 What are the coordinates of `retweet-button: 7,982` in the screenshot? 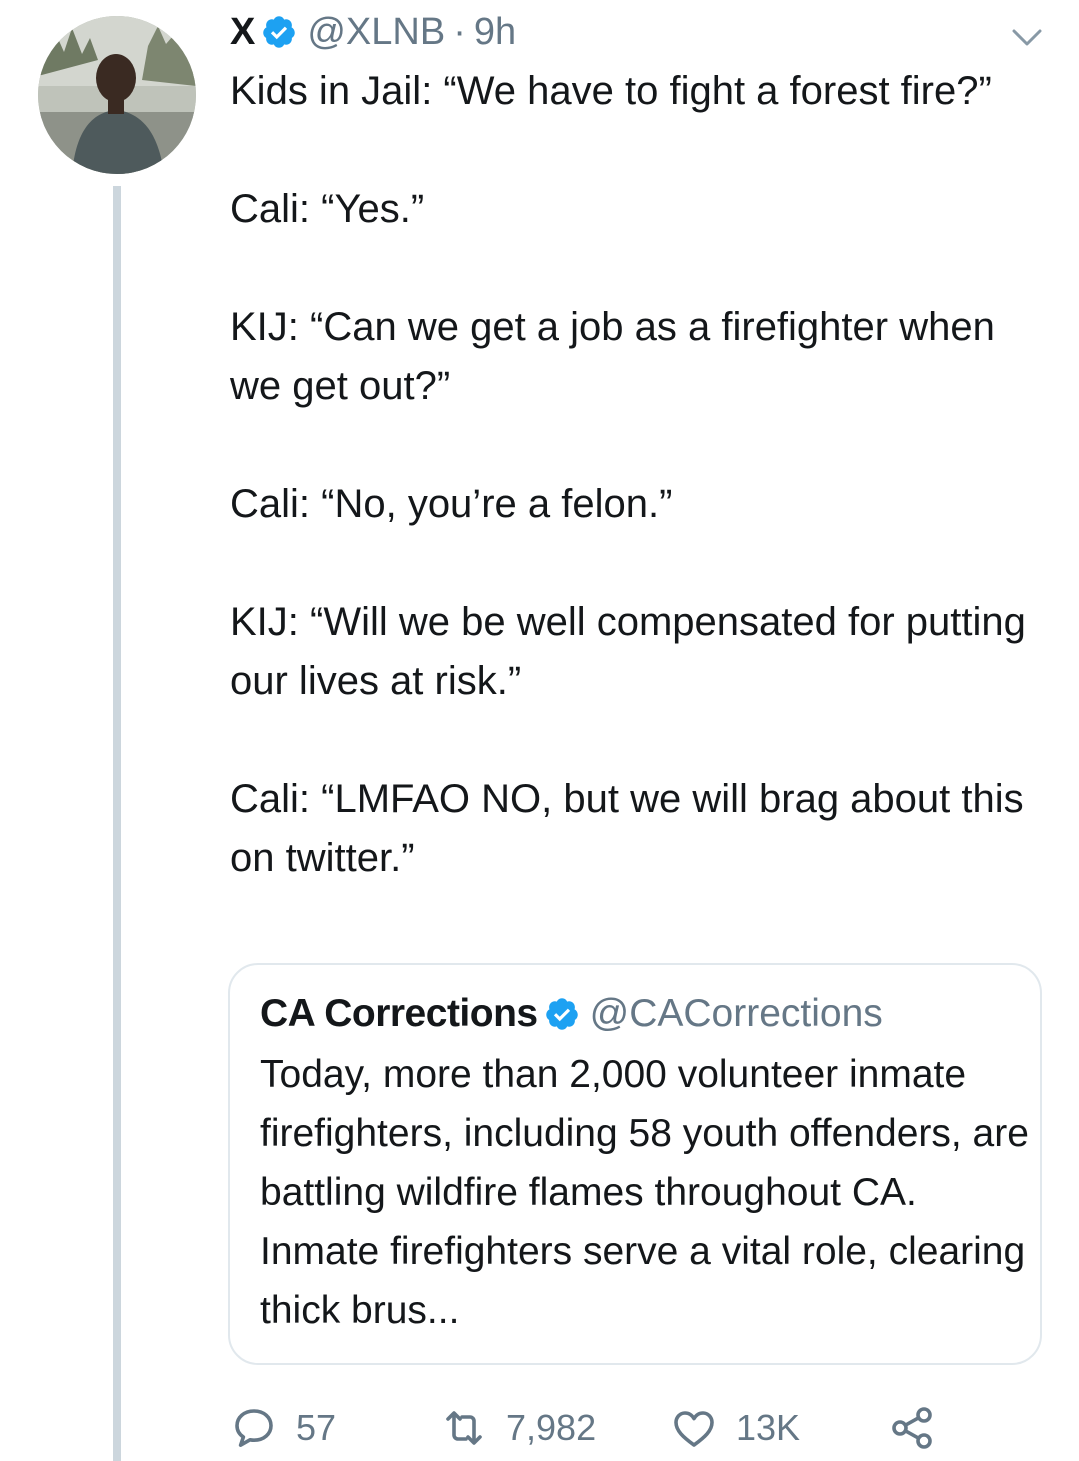 It's located at (518, 1428).